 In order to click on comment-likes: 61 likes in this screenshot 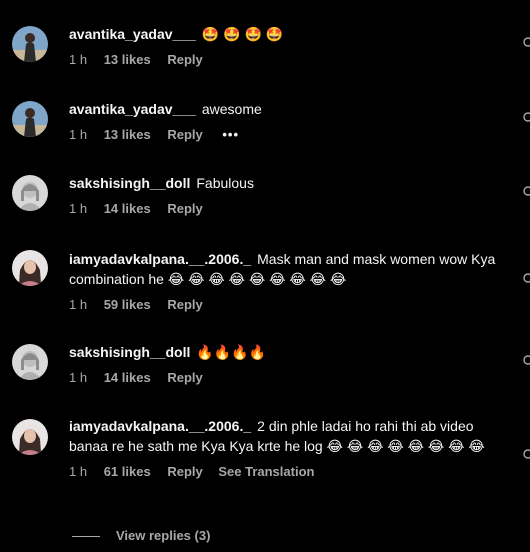, I will do `click(127, 472)`.